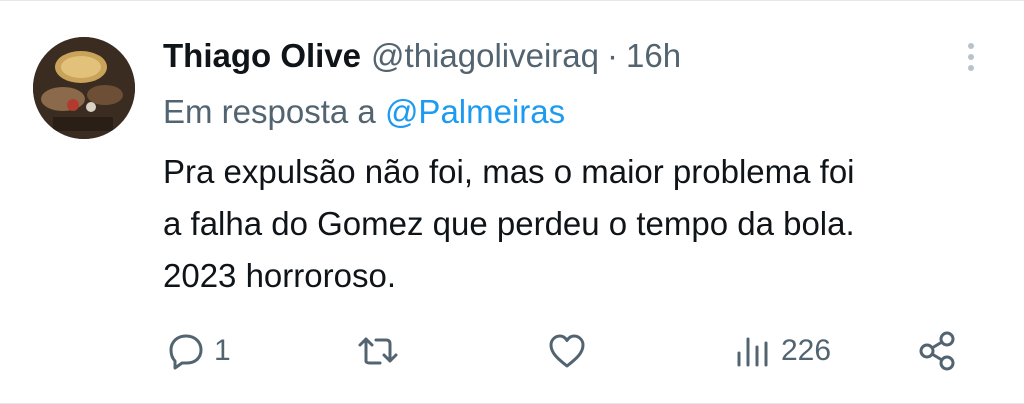 The image size is (1024, 404). I want to click on author-handle: @thiagoliveiraq, so click(485, 56).